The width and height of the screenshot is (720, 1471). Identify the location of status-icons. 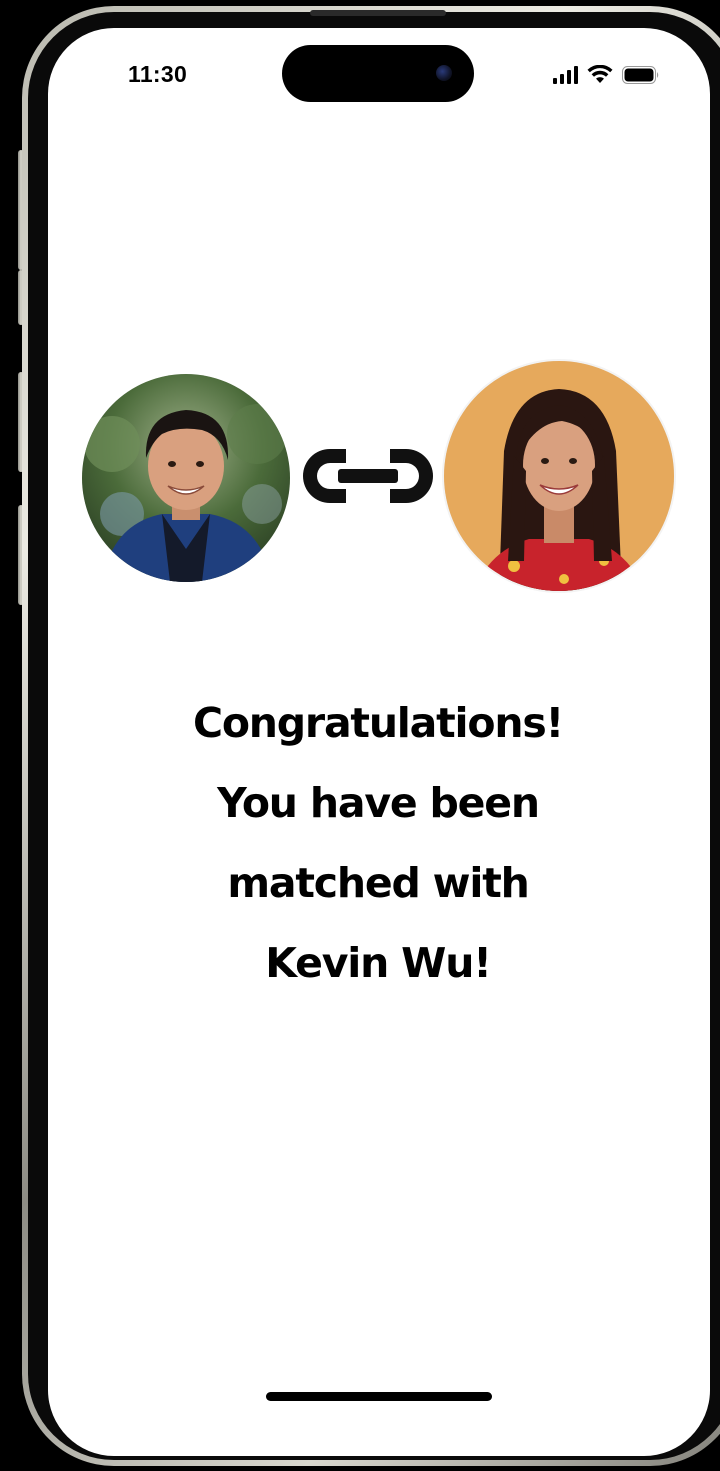
(606, 74).